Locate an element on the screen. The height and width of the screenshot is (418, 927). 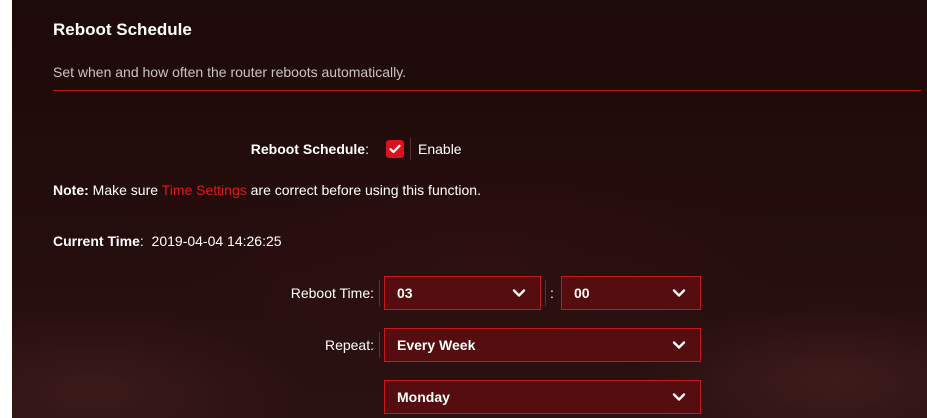
section-divider is located at coordinates (487, 90).